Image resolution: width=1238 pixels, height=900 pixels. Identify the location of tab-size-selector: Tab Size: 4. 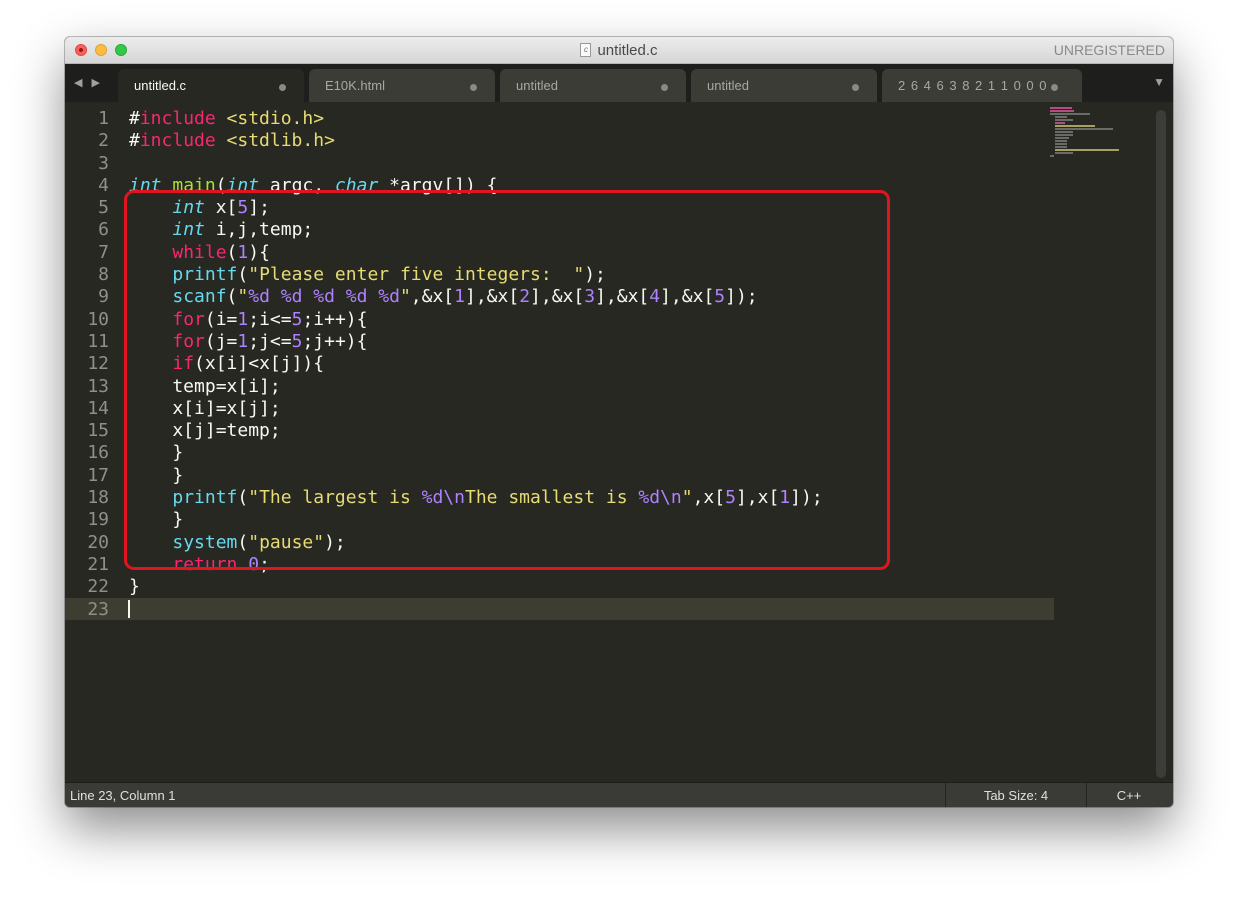
(1016, 795).